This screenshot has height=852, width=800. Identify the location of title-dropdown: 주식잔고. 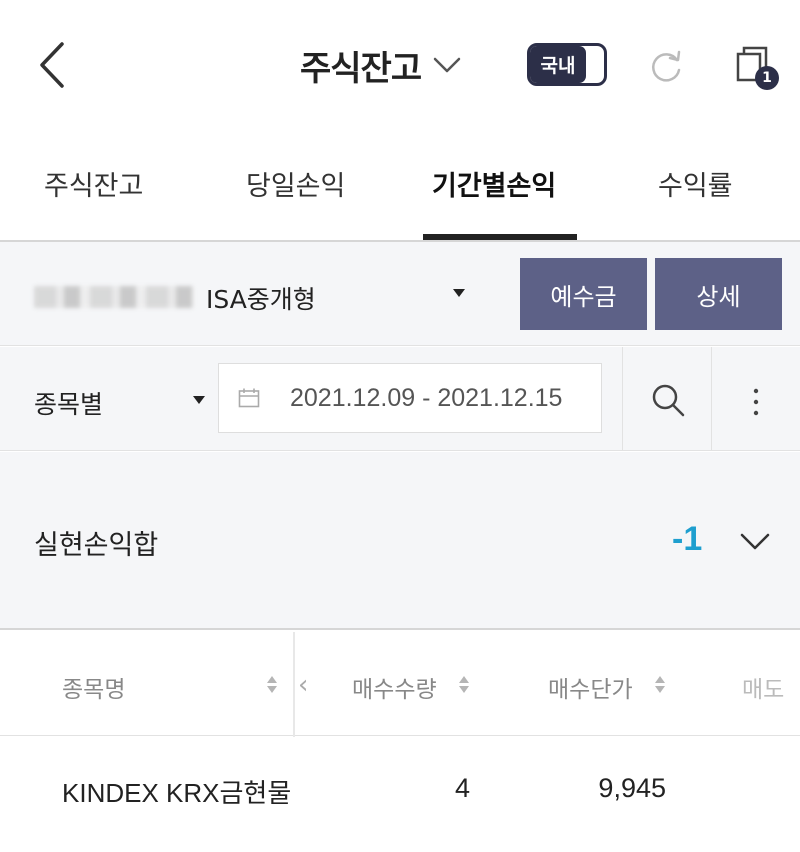
(380, 65).